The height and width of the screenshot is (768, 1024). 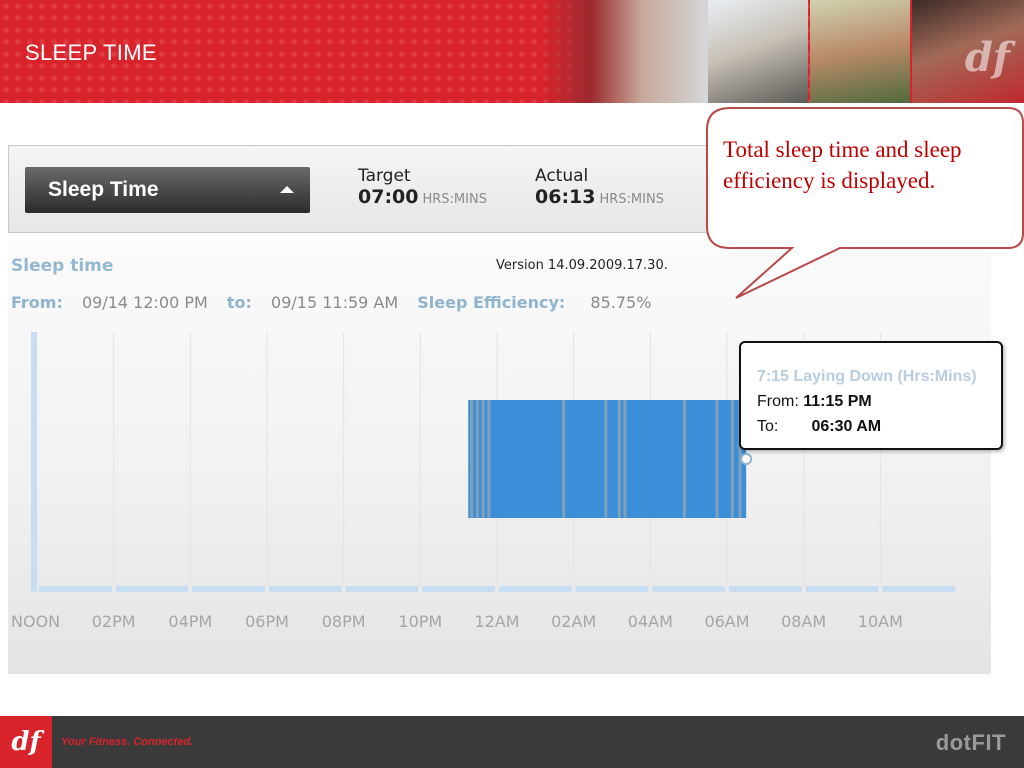 I want to click on x-tick-label: 04PM, so click(x=190, y=621).